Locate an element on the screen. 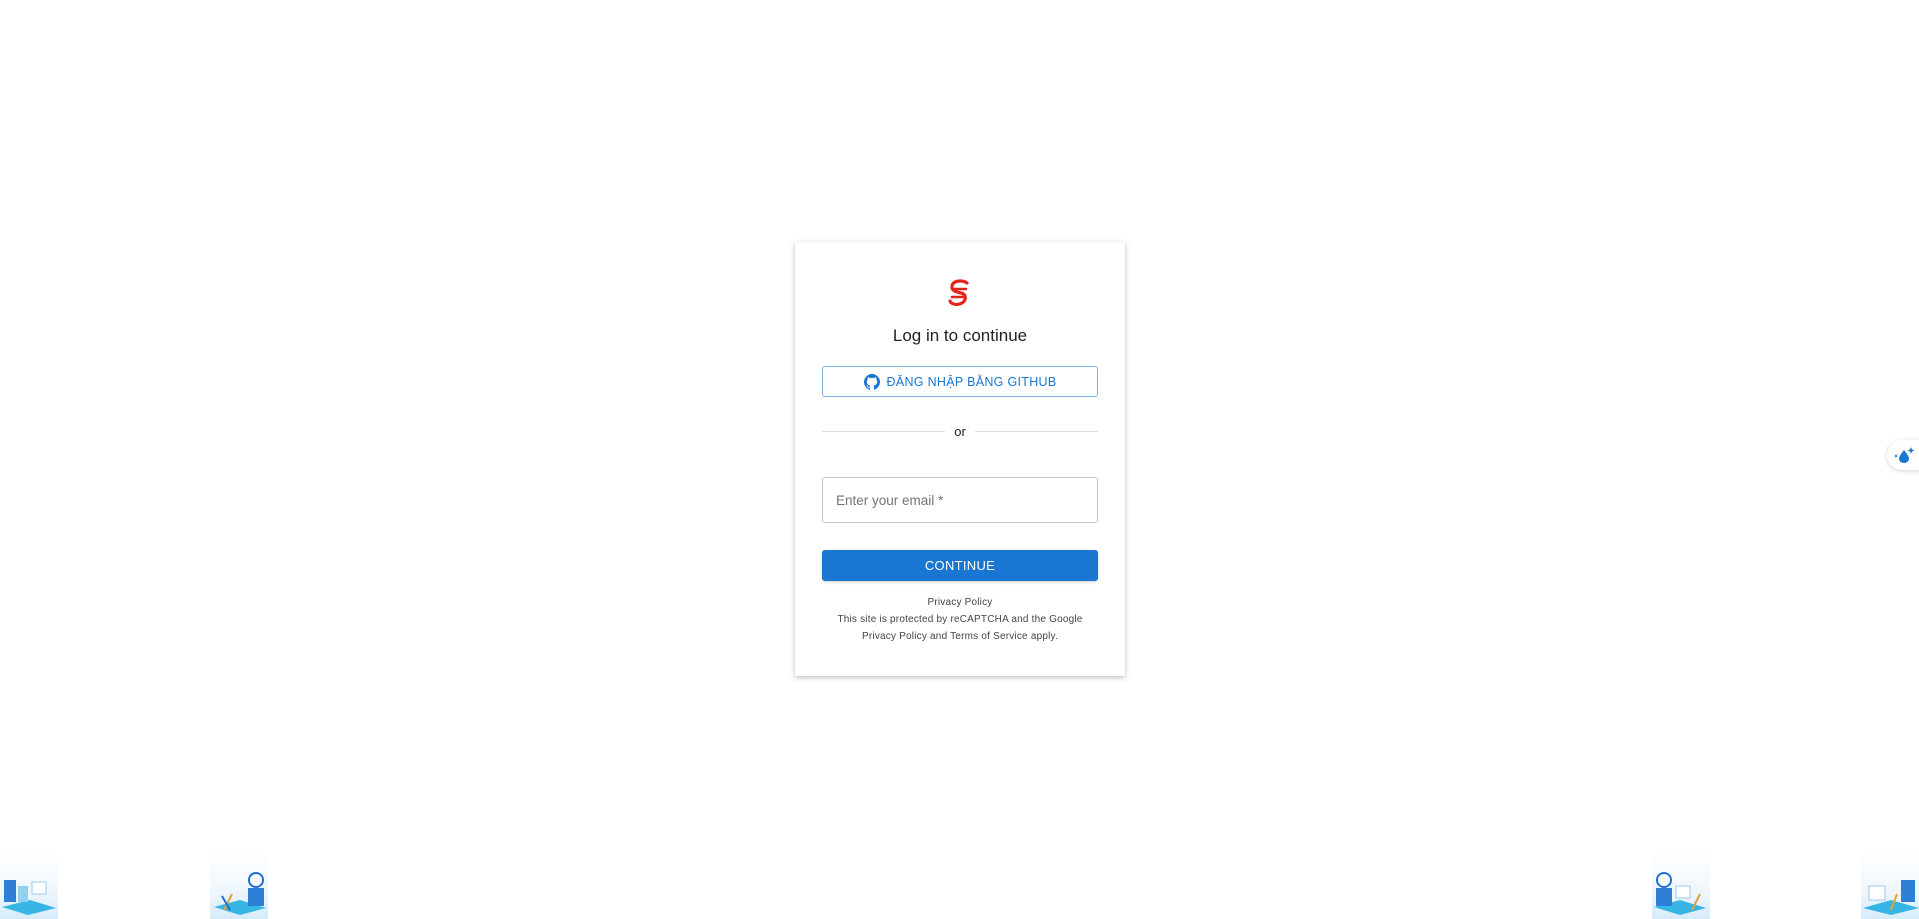  divider-line-left is located at coordinates (884, 431).